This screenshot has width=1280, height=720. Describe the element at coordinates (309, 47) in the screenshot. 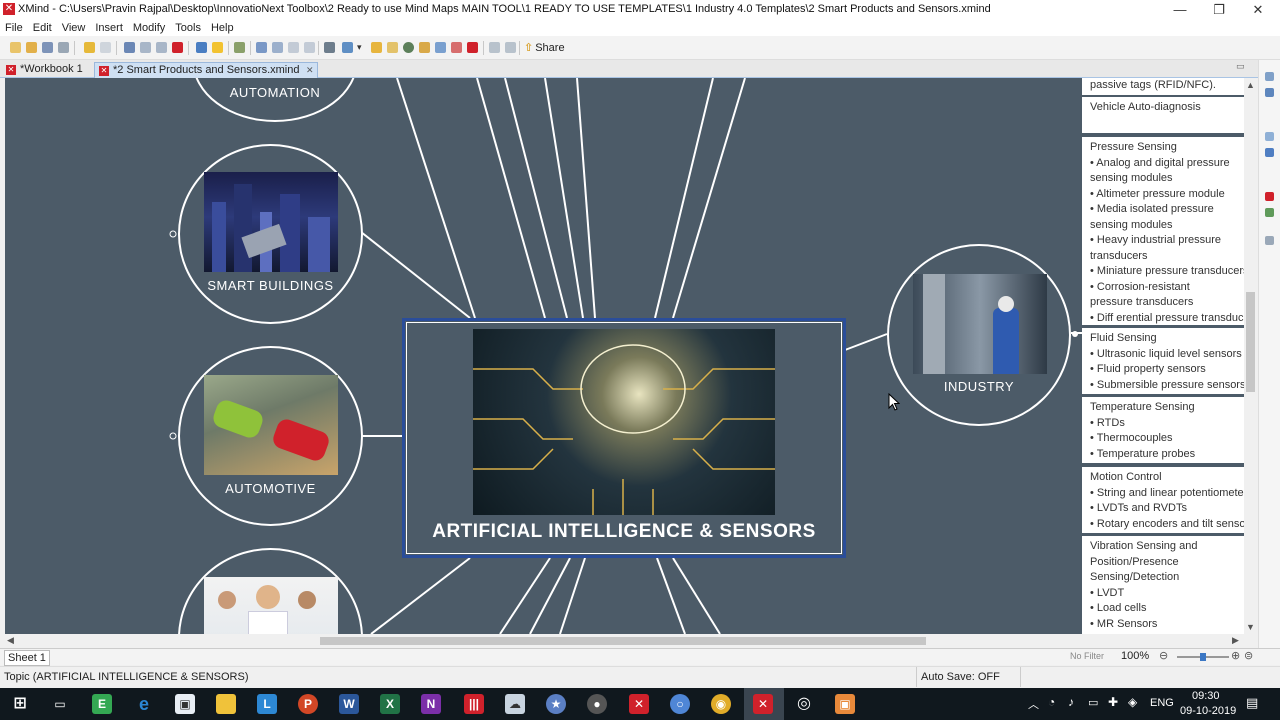

I see `boundary-icon` at that location.